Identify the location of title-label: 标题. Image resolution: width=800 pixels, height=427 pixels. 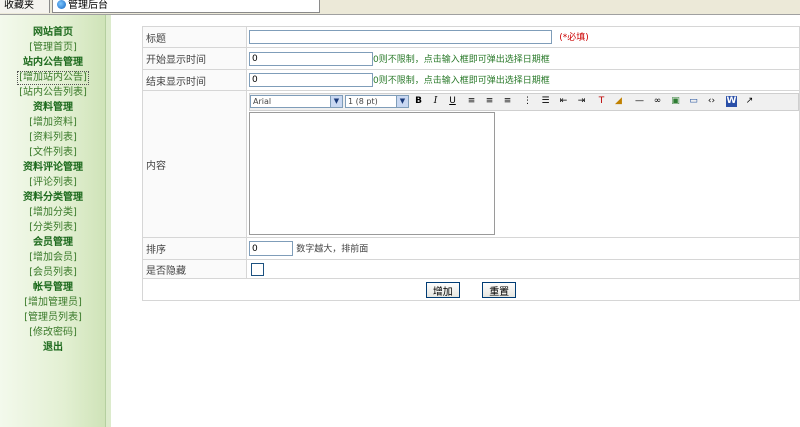
(194, 37).